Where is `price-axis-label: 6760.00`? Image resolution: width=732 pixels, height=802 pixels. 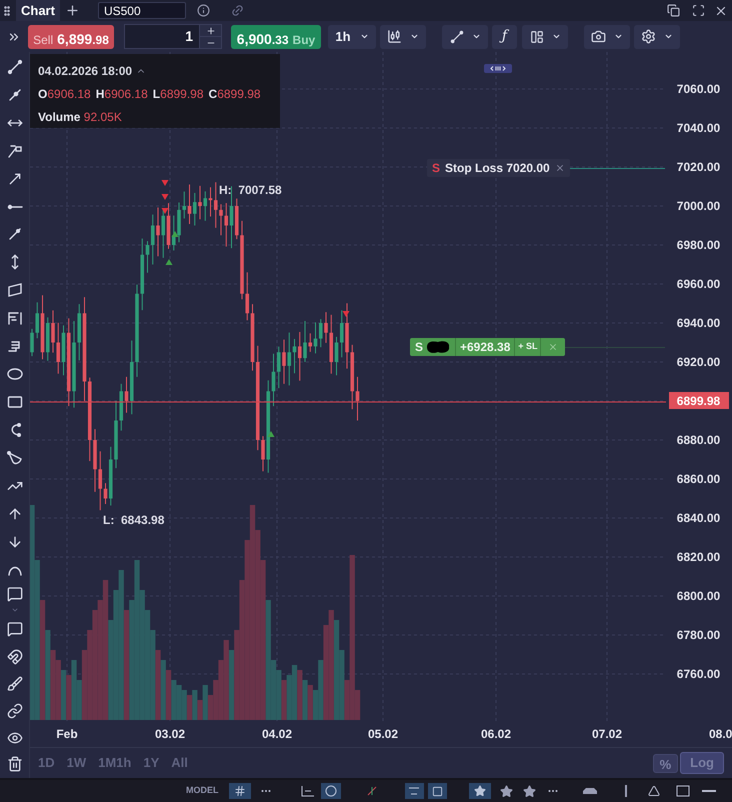 price-axis-label: 6760.00 is located at coordinates (698, 674).